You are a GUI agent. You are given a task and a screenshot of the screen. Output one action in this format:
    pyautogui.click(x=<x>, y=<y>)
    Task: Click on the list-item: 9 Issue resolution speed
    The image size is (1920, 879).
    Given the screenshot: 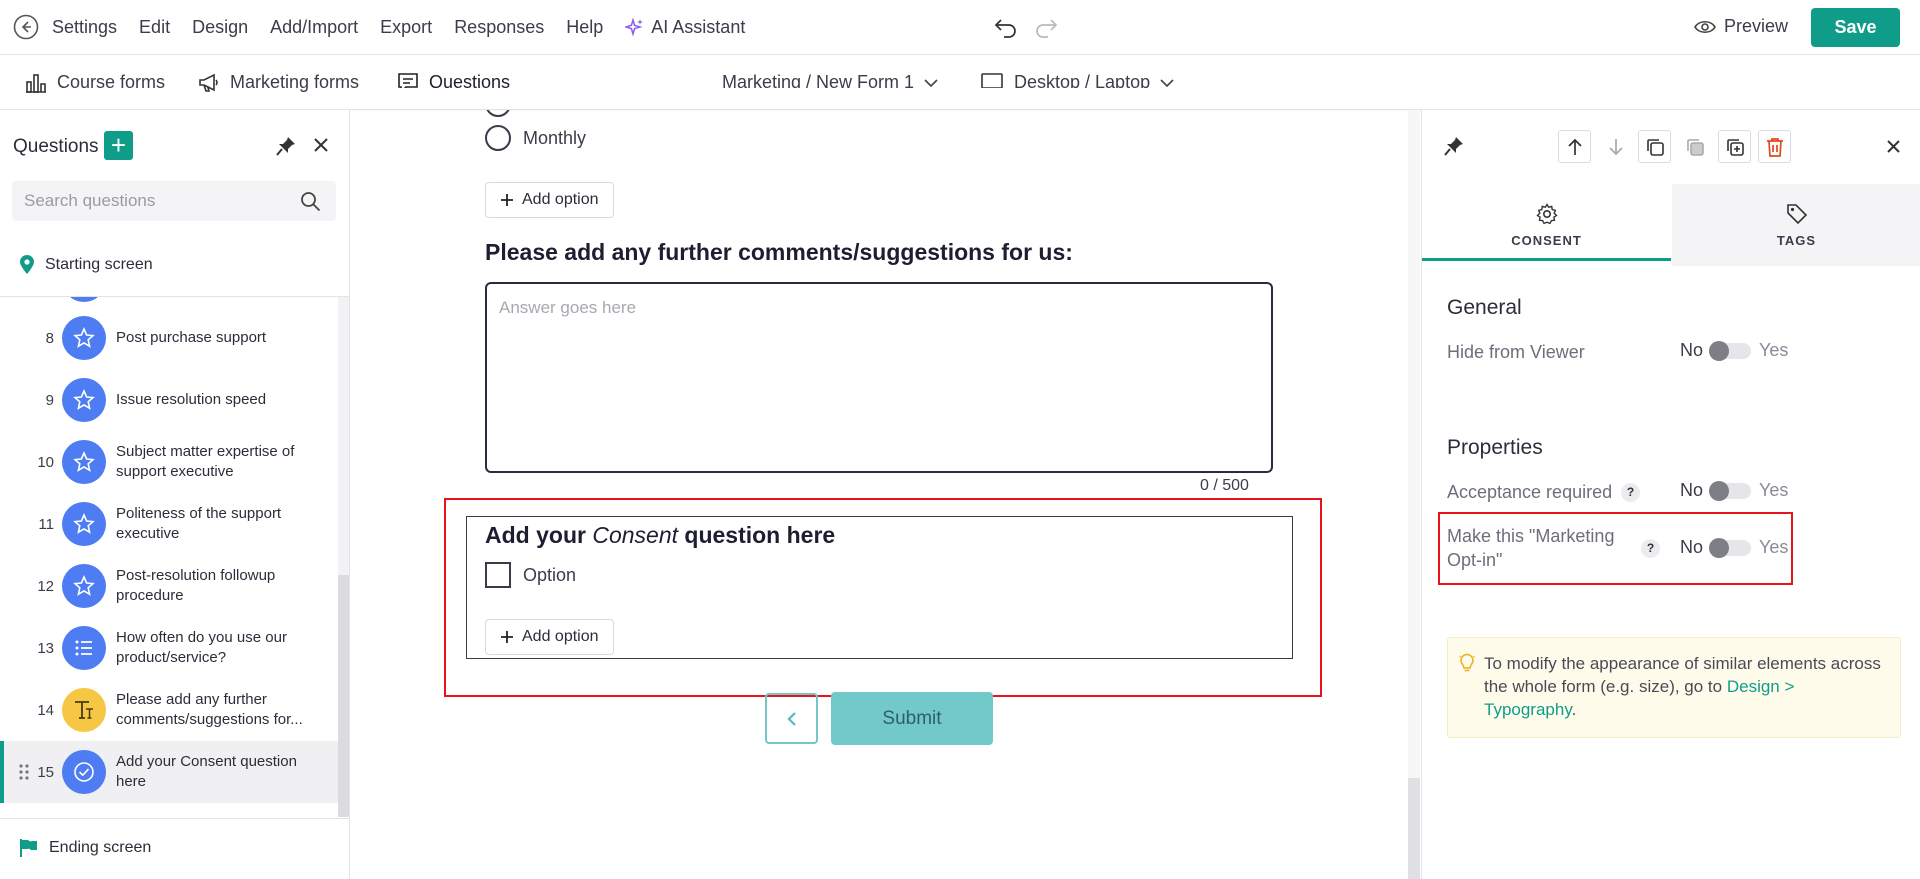 What is the action you would take?
    pyautogui.click(x=169, y=400)
    